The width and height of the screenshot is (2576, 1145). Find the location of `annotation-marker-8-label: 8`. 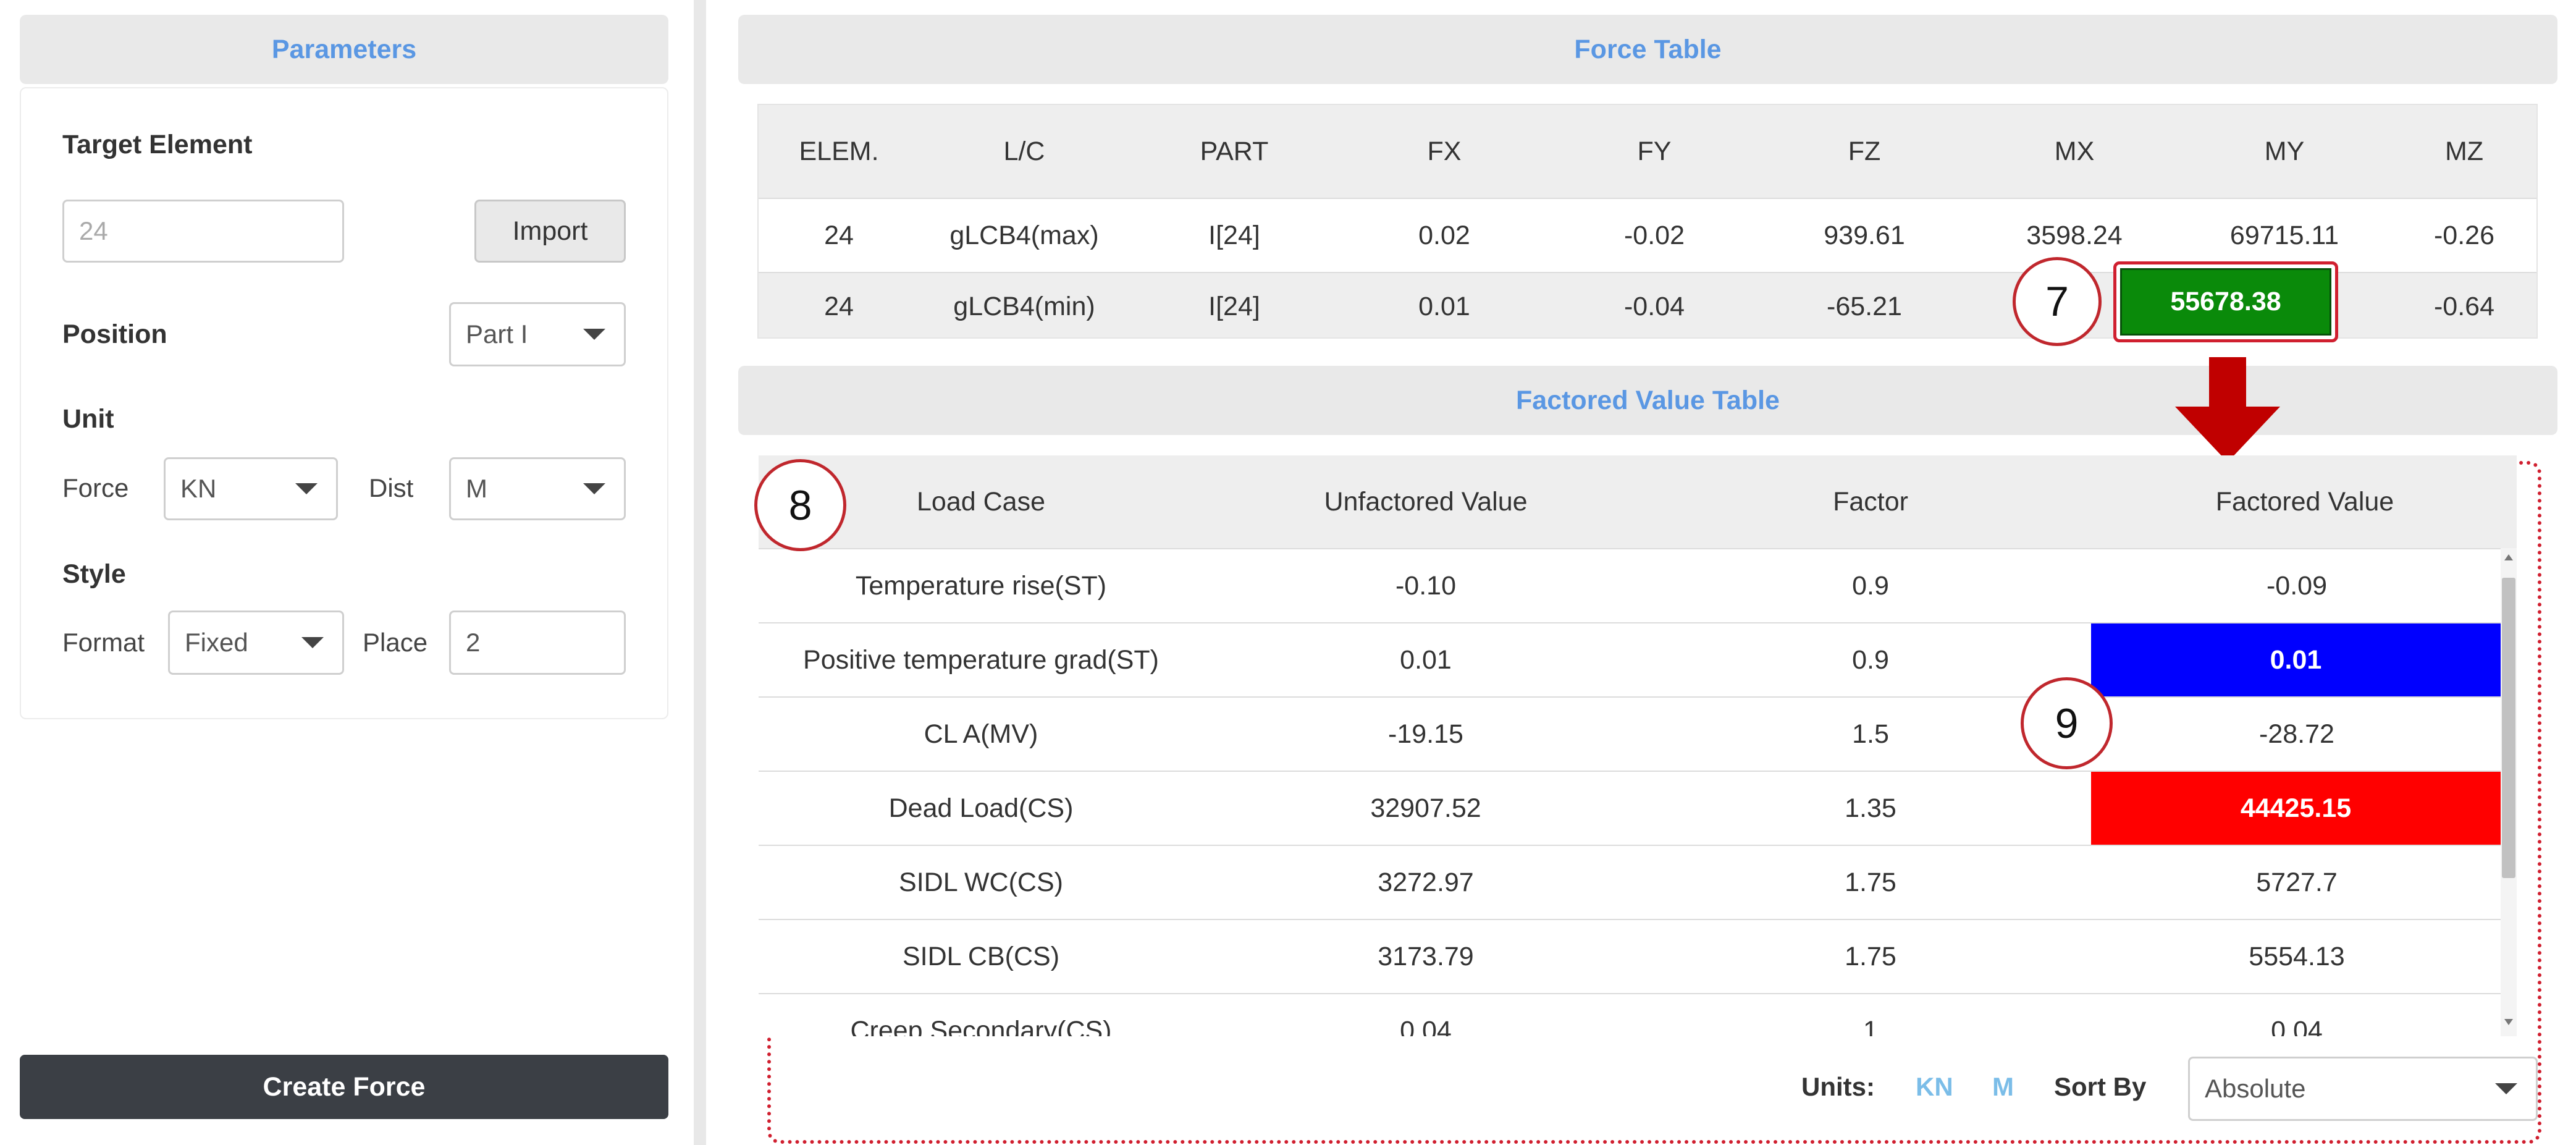

annotation-marker-8-label: 8 is located at coordinates (800, 505).